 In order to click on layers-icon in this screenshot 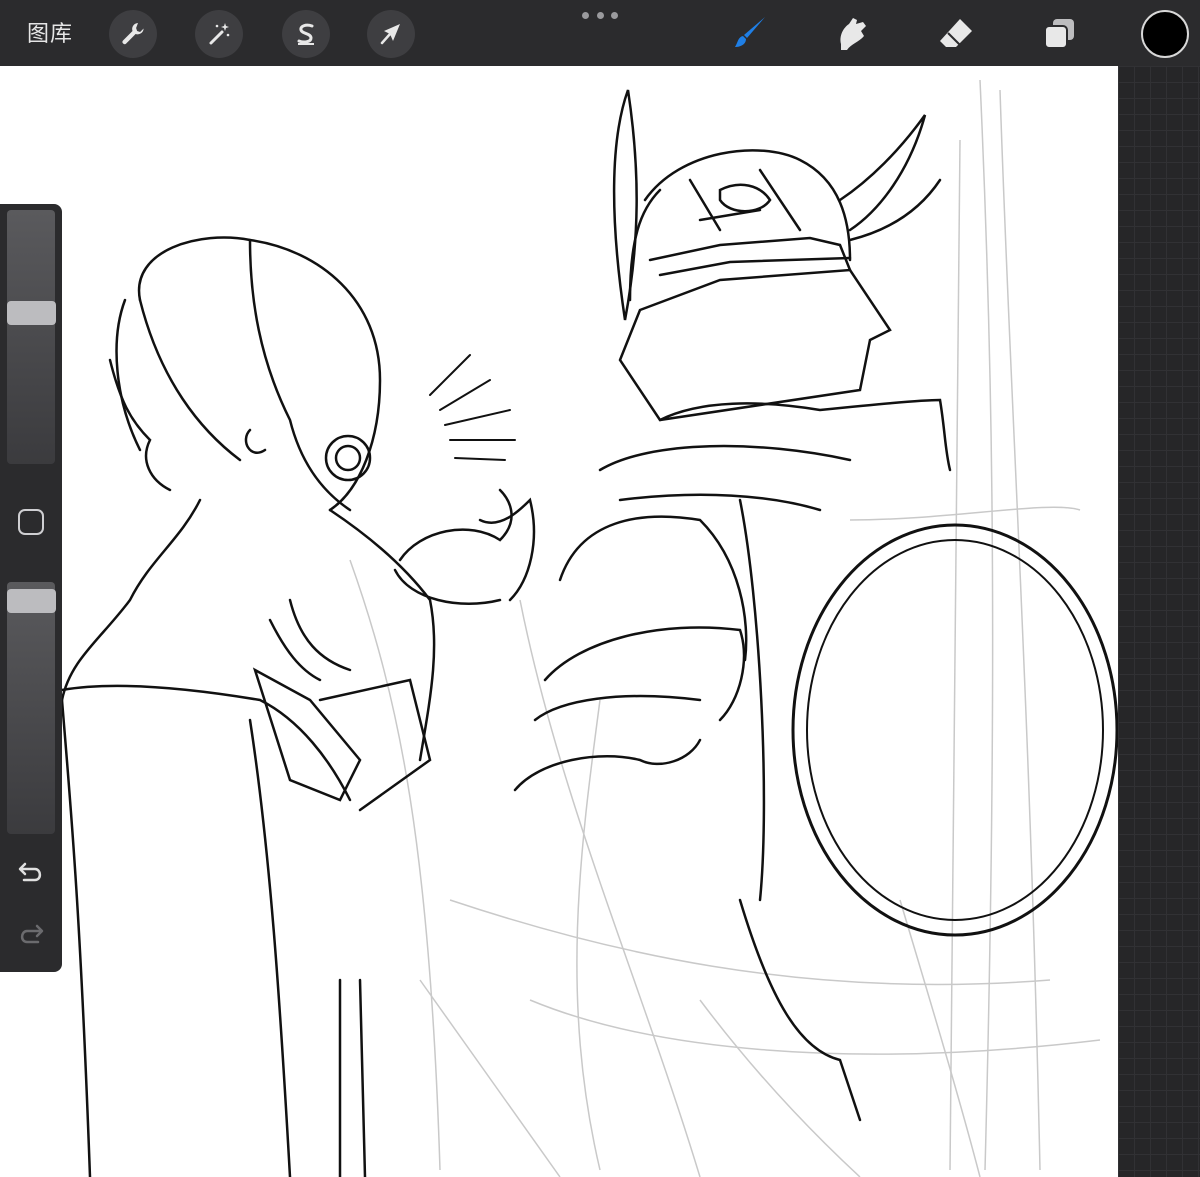, I will do `click(1059, 34)`.